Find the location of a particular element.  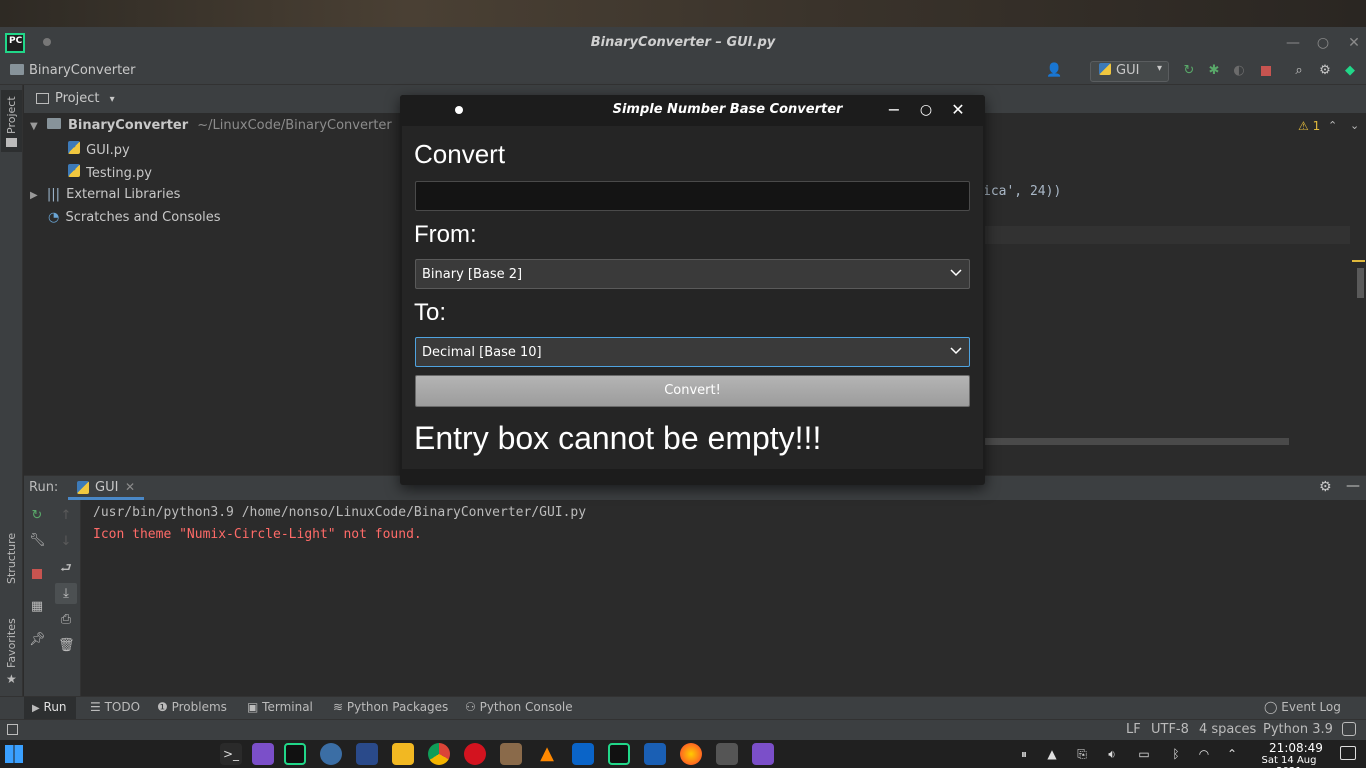

convert-button: Convert! is located at coordinates (692, 391).